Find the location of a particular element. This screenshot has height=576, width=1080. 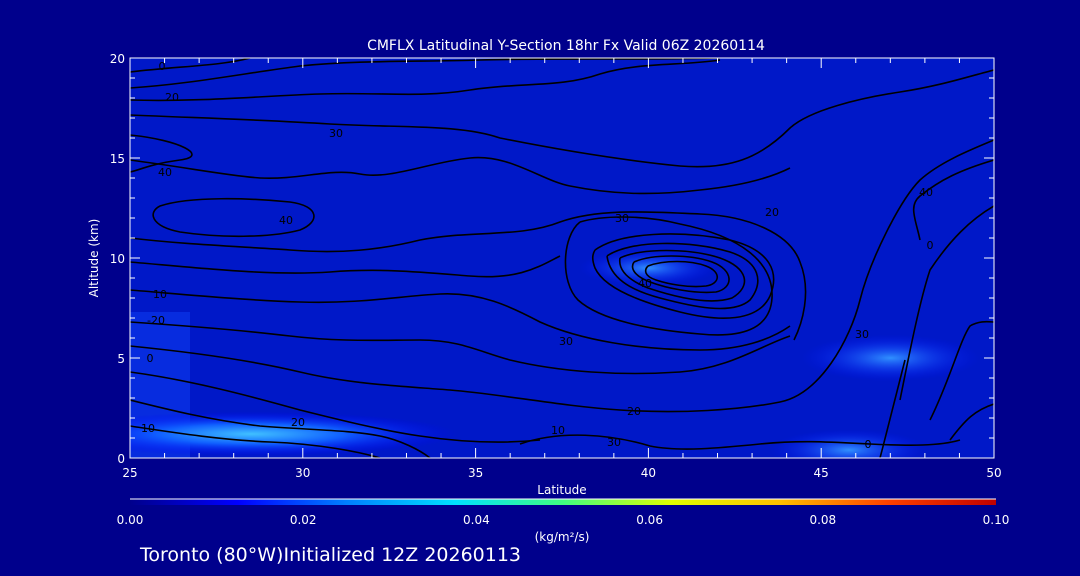

colorbar-tick-label: 0.00 is located at coordinates (130, 520).